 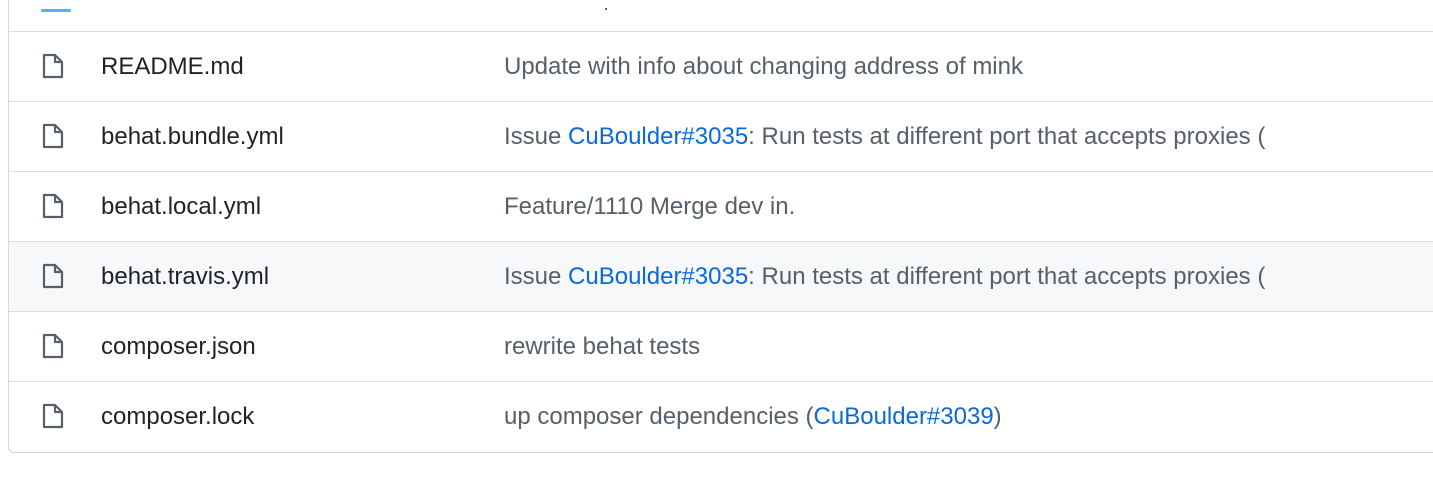 I want to click on file-name-link: composer.lock, so click(x=177, y=416).